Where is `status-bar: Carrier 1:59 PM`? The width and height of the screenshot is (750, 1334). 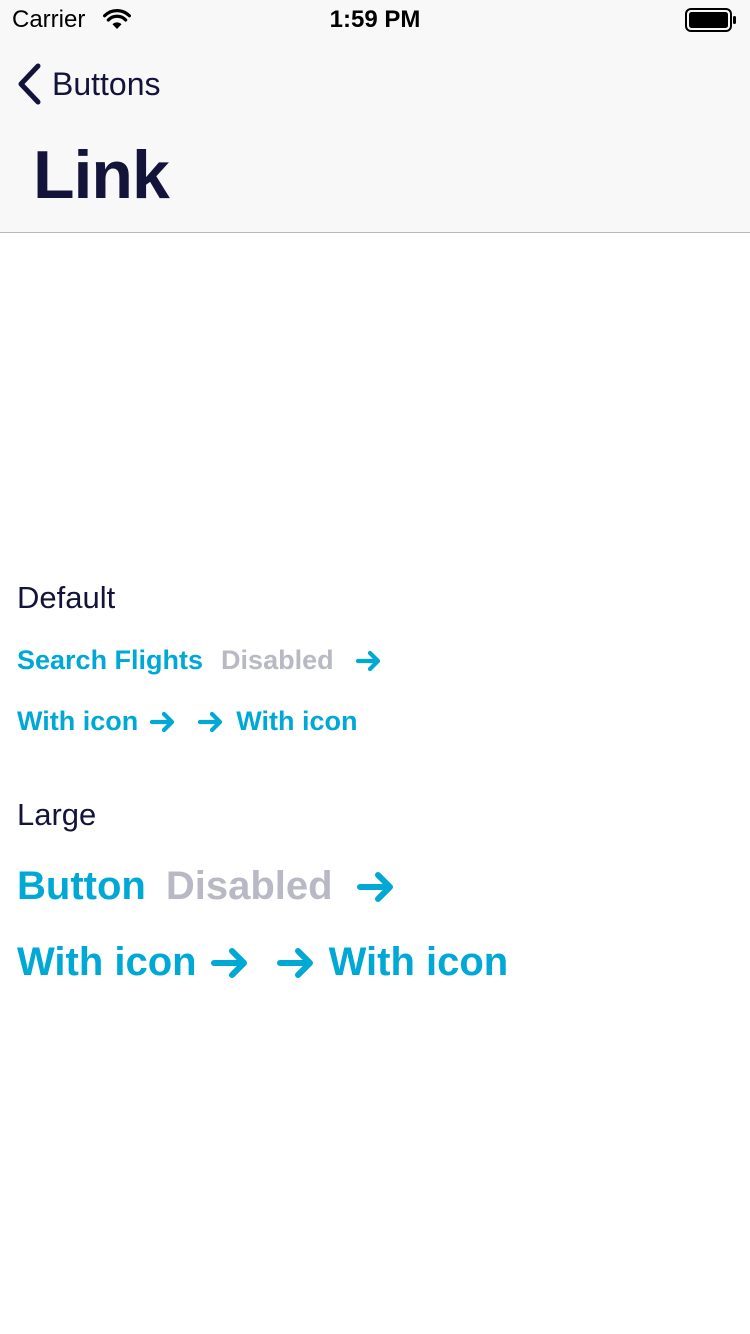
status-bar: Carrier 1:59 PM is located at coordinates (375, 20).